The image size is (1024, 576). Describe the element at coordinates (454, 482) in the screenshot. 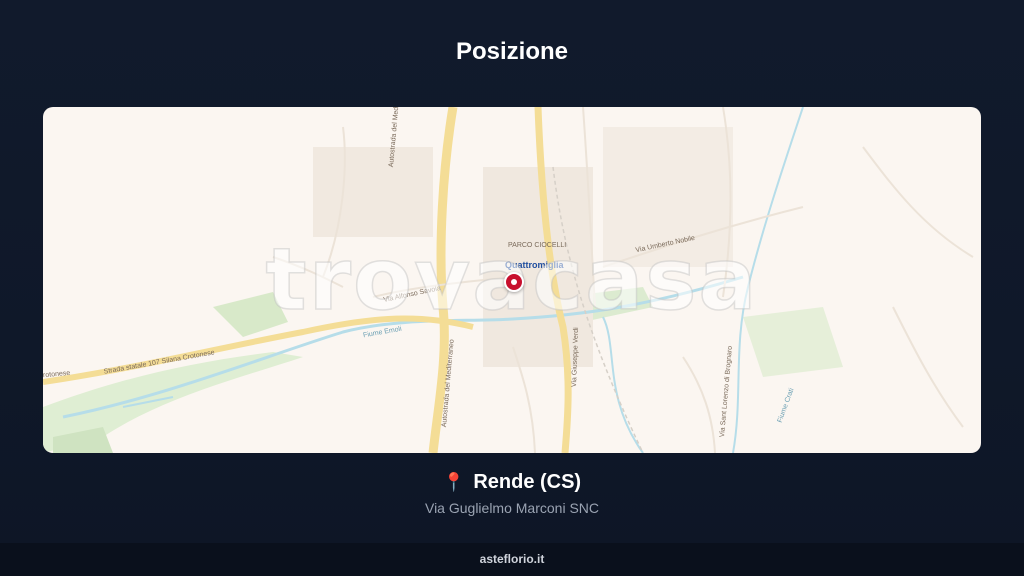

I see `map-pin-icon: 📍` at that location.